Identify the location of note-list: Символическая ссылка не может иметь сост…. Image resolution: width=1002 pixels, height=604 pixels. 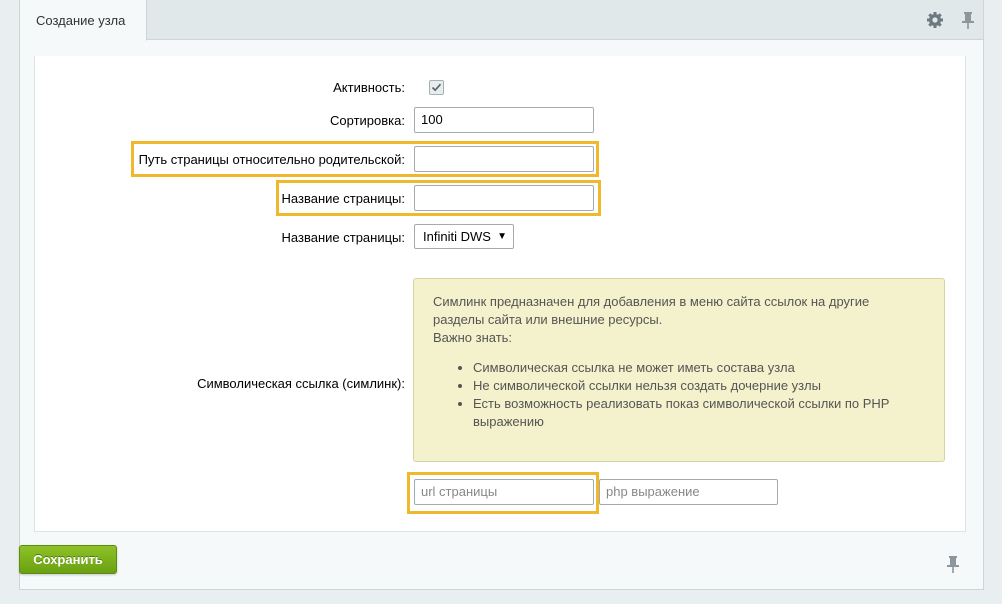
(679, 395).